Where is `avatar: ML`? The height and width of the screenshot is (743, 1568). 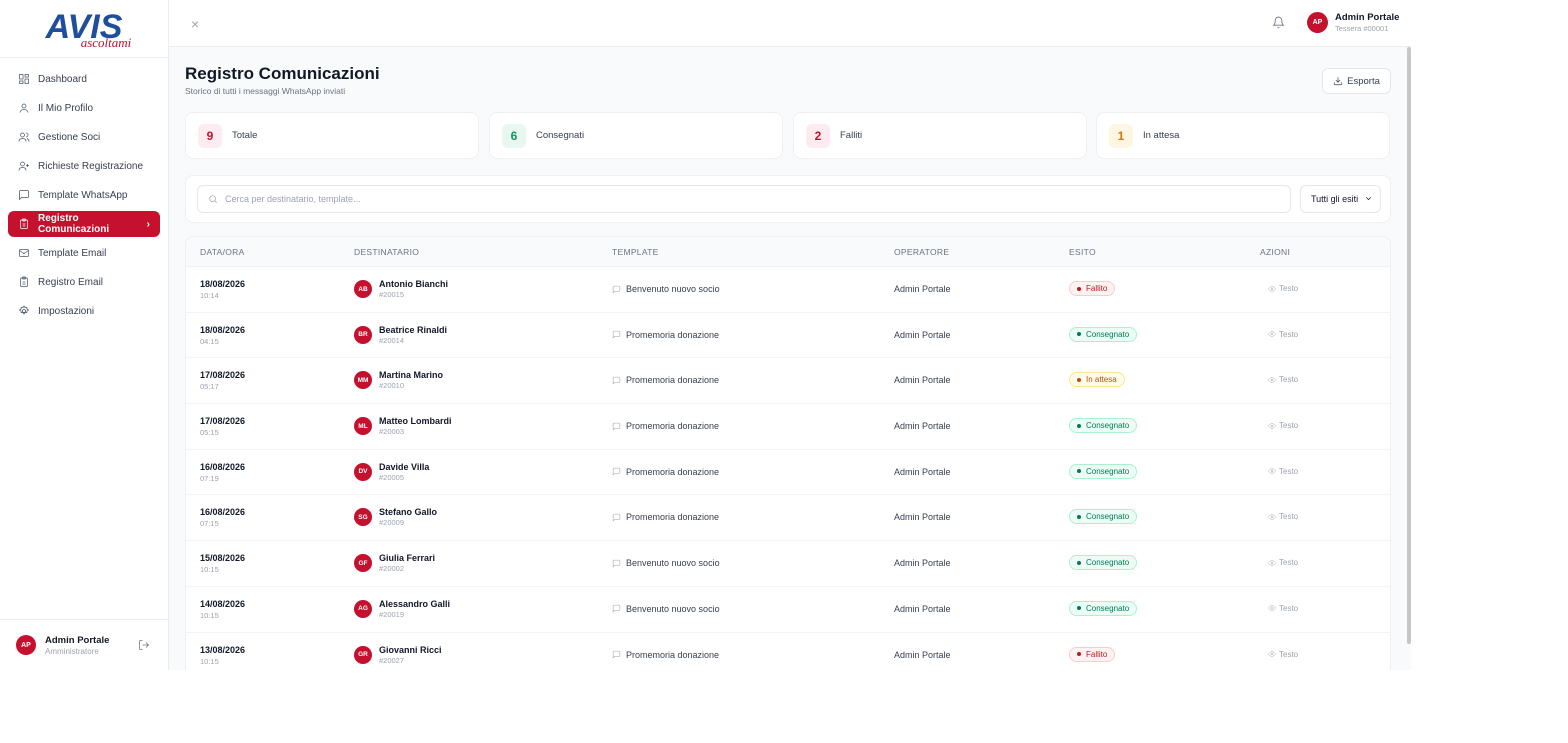
avatar: ML is located at coordinates (363, 426).